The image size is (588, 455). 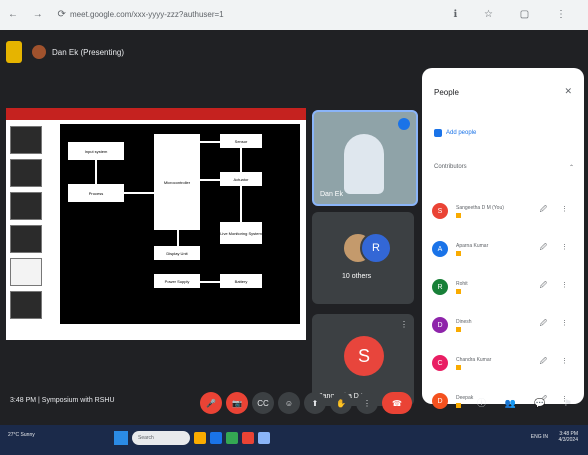 I want to click on contributors-label: Contributors, so click(x=450, y=167).